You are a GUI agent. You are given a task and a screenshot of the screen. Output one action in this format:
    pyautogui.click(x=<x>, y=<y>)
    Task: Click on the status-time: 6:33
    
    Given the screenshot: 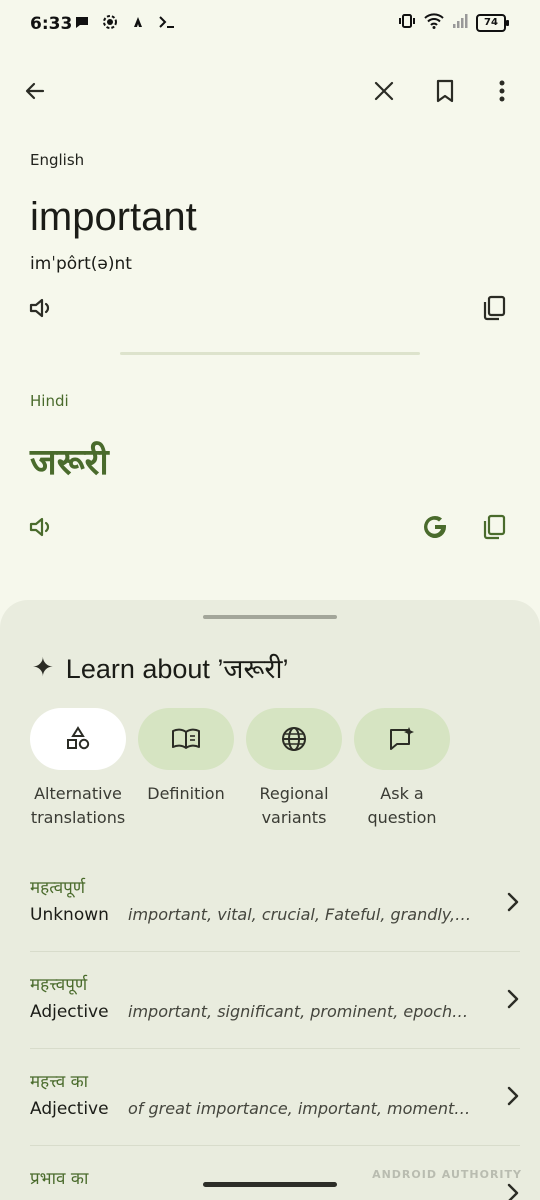 What is the action you would take?
    pyautogui.click(x=51, y=24)
    